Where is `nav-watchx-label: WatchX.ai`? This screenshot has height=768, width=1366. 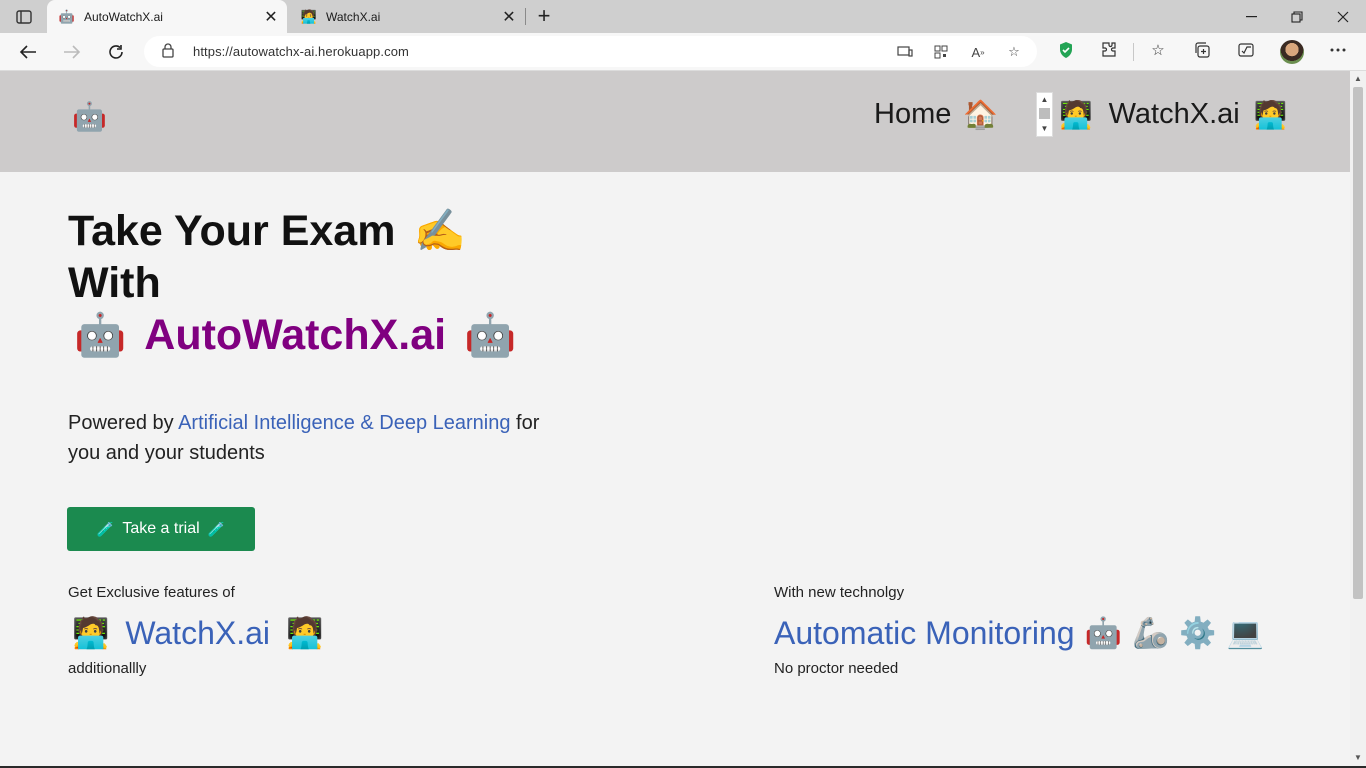 nav-watchx-label: WatchX.ai is located at coordinates (1174, 114).